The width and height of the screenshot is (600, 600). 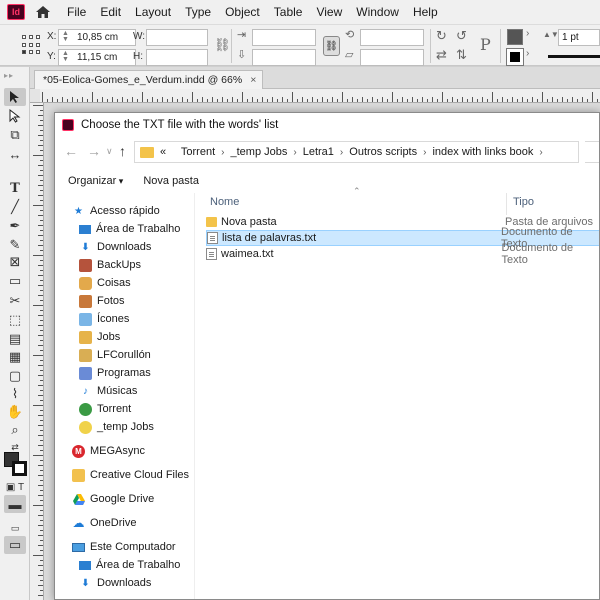 What do you see at coordinates (122, 151) in the screenshot?
I see `up-arrow-icon: ↑` at bounding box center [122, 151].